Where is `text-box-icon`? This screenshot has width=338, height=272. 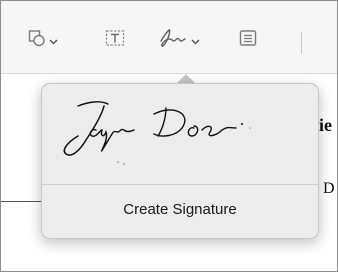
text-box-icon is located at coordinates (115, 40).